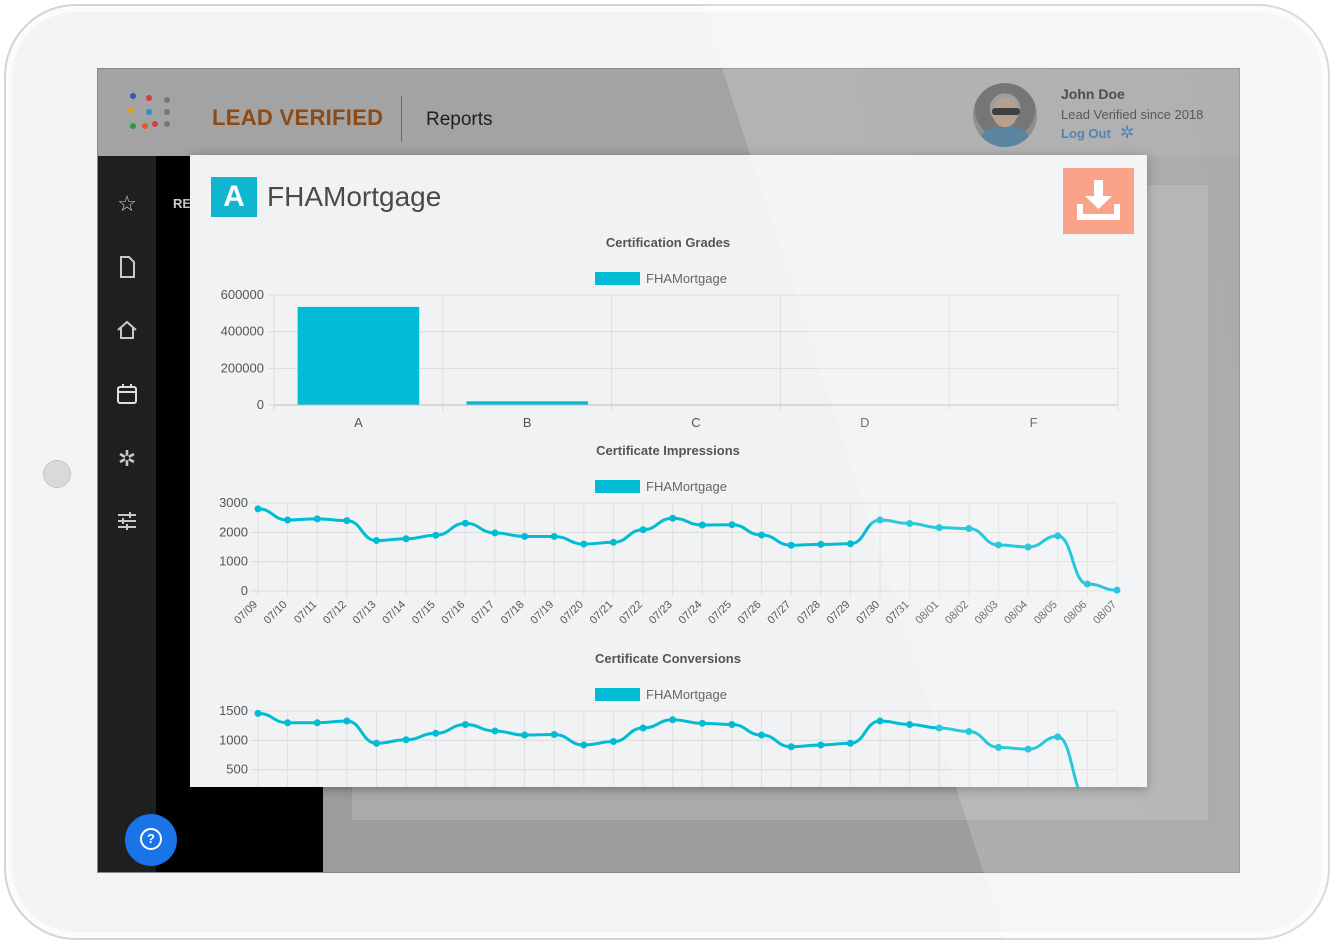 The height and width of the screenshot is (946, 1336). I want to click on x-tick-label: 07/11, so click(305, 612).